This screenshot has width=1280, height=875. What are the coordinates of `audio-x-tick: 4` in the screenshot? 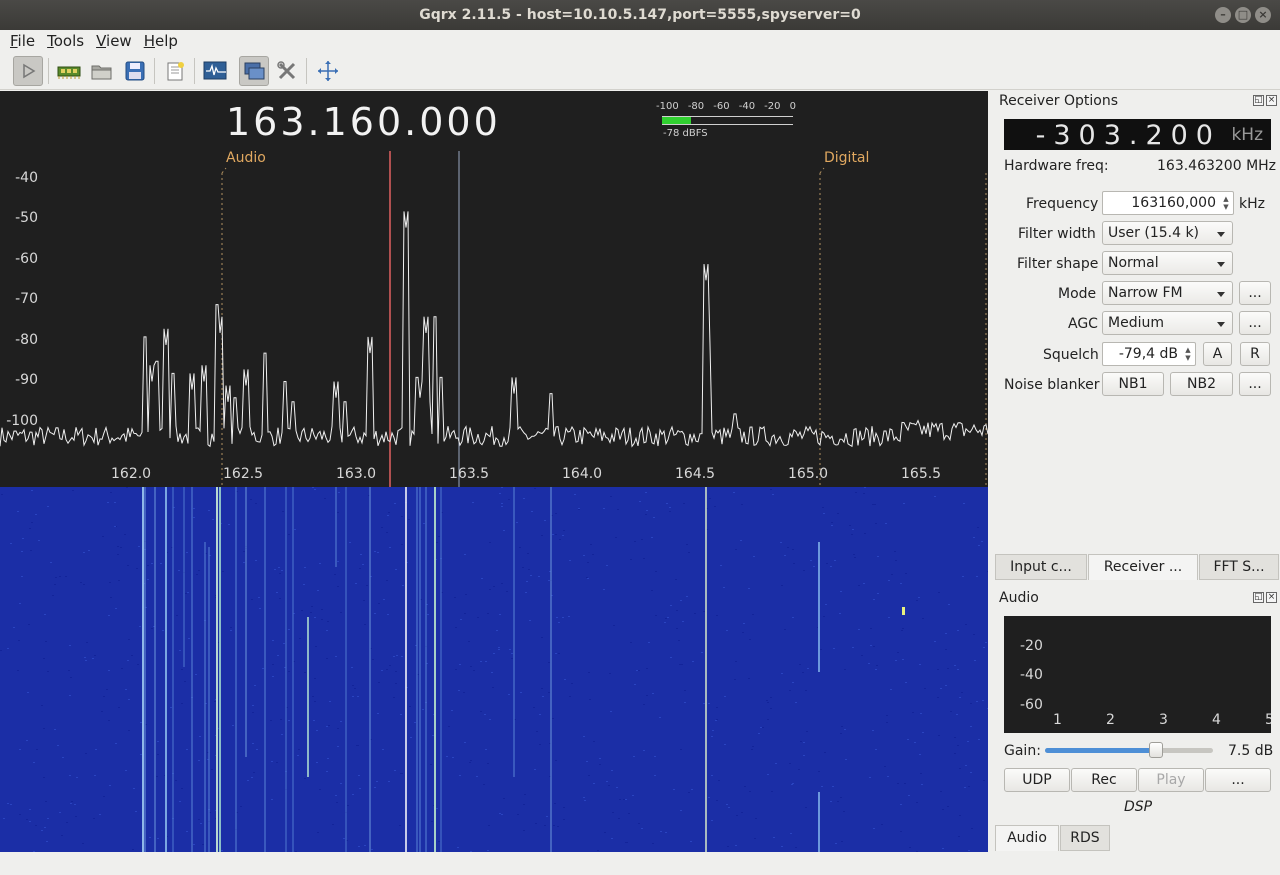 It's located at (1216, 720).